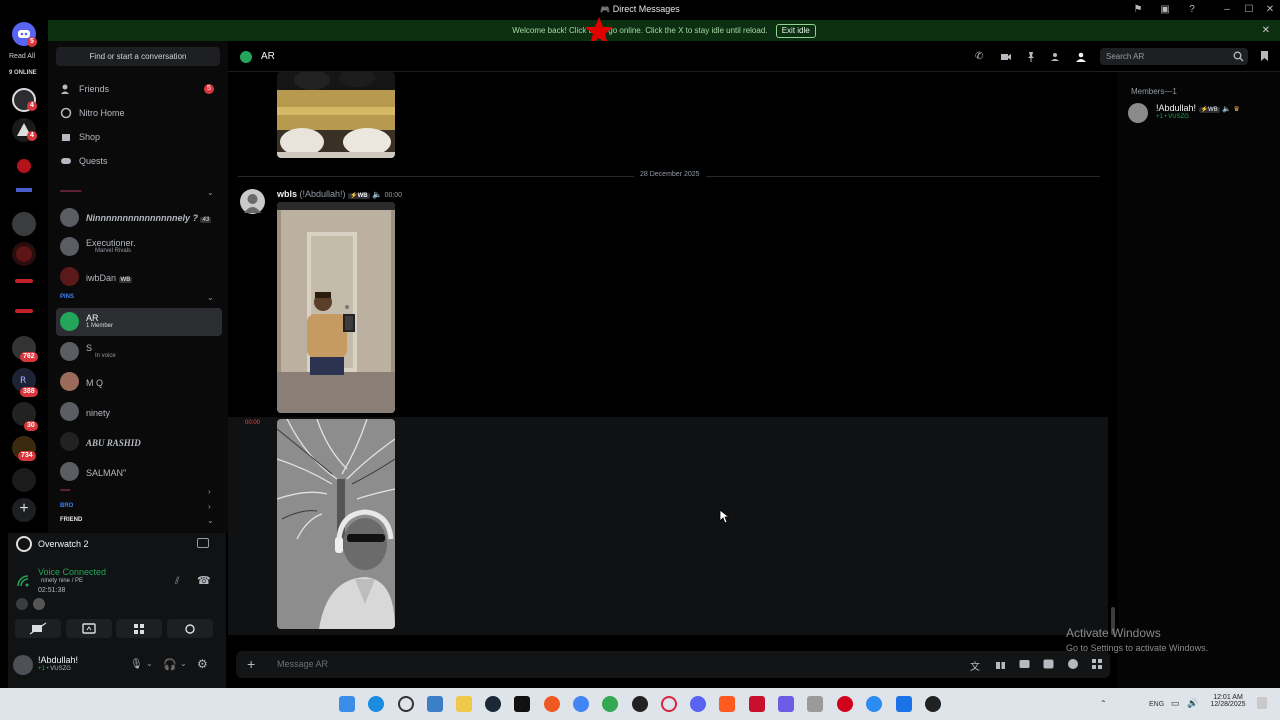 The image size is (1280, 720). I want to click on soundboard-button, so click(190, 628).